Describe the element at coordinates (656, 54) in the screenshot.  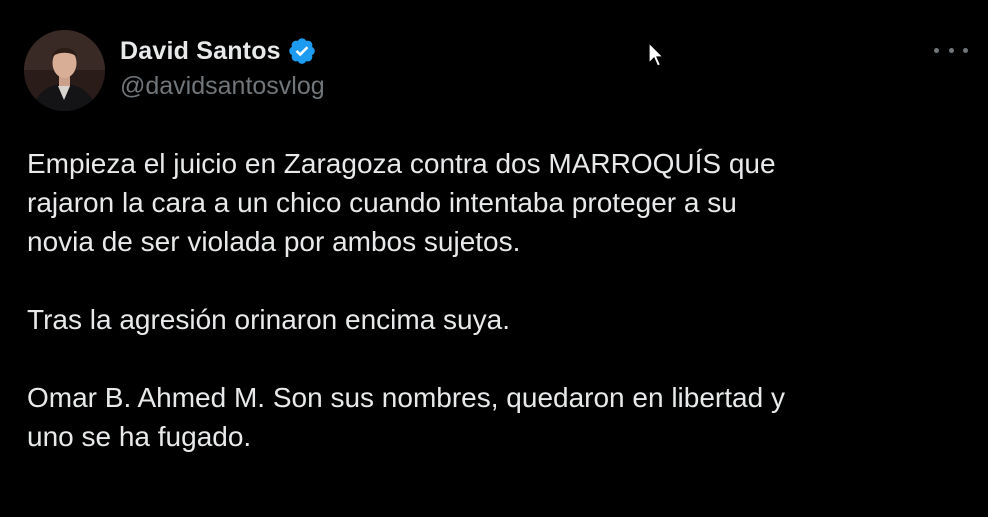
I see `mouse-pointer-icon` at that location.